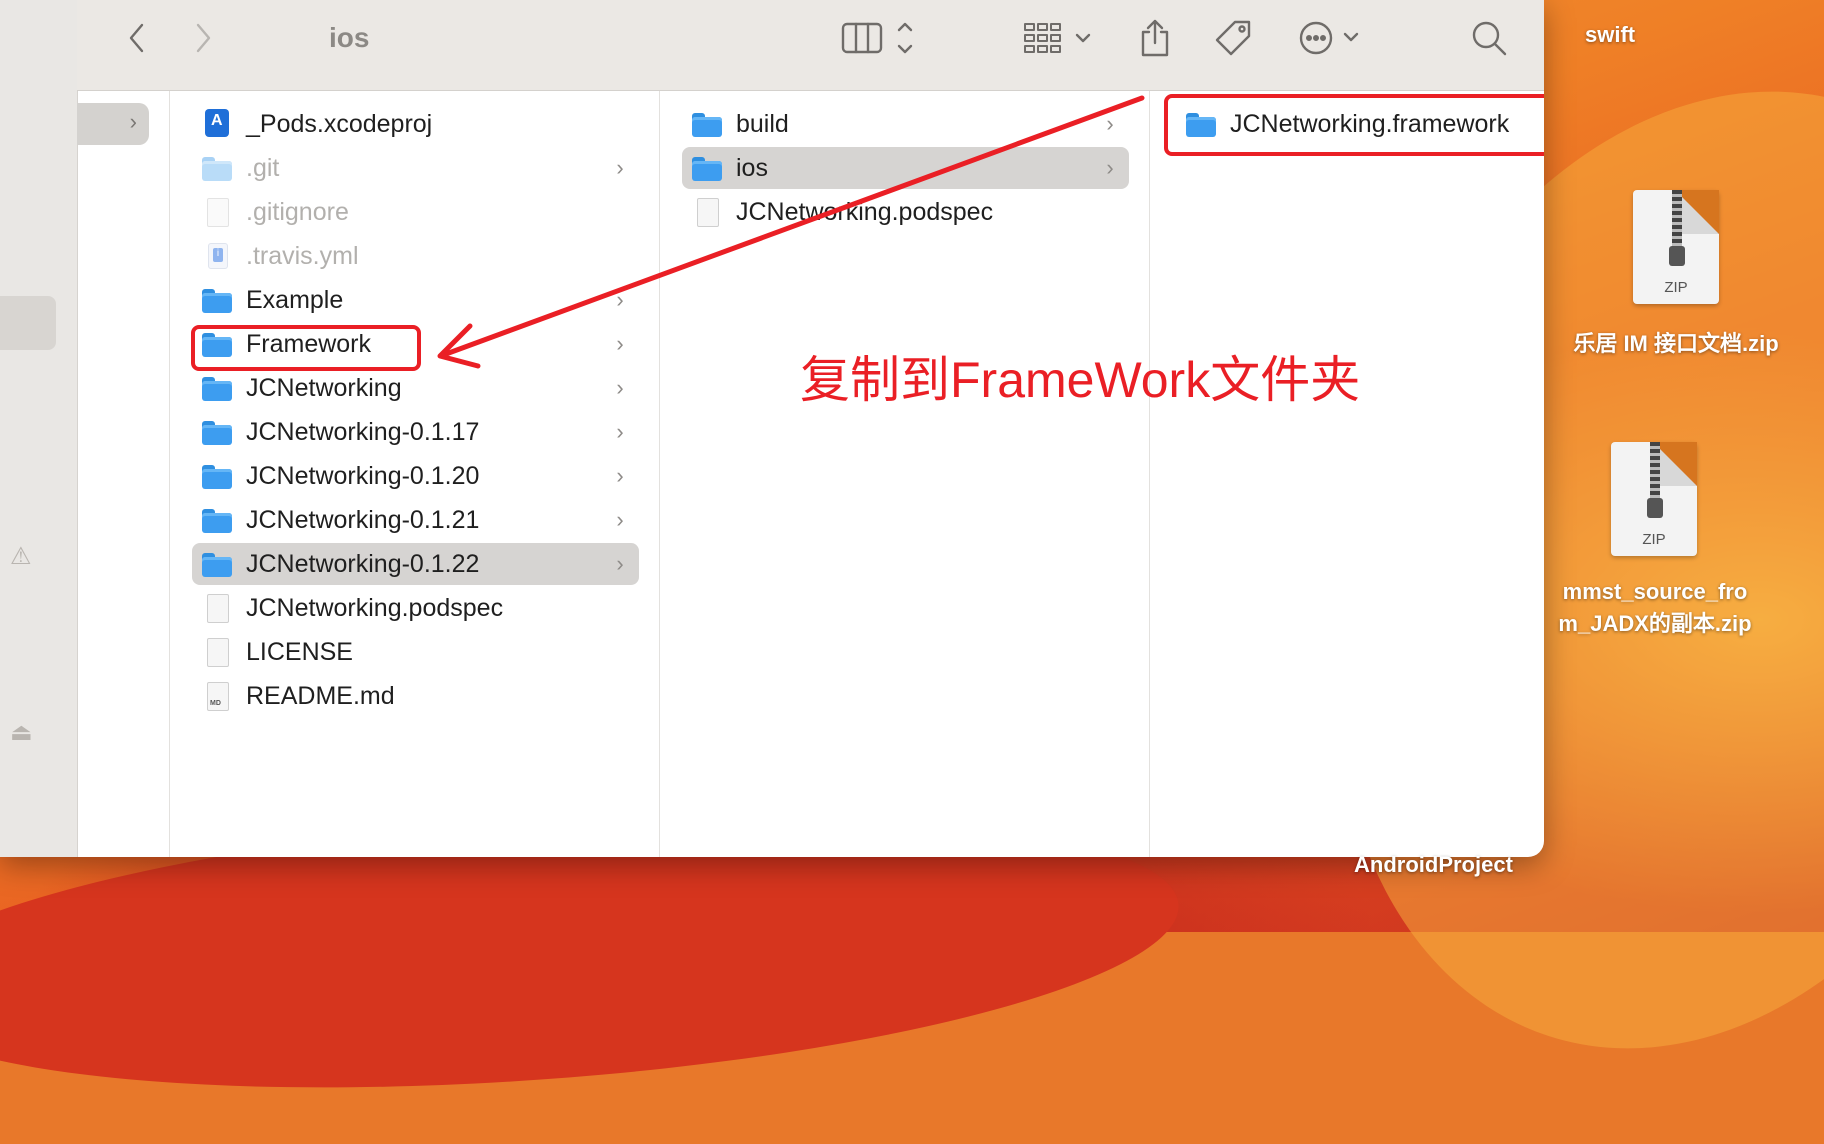 The height and width of the screenshot is (1144, 1824). Describe the element at coordinates (415, 564) in the screenshot. I see `list-item-selected: JCNetworking-0.1.22 ›` at that location.